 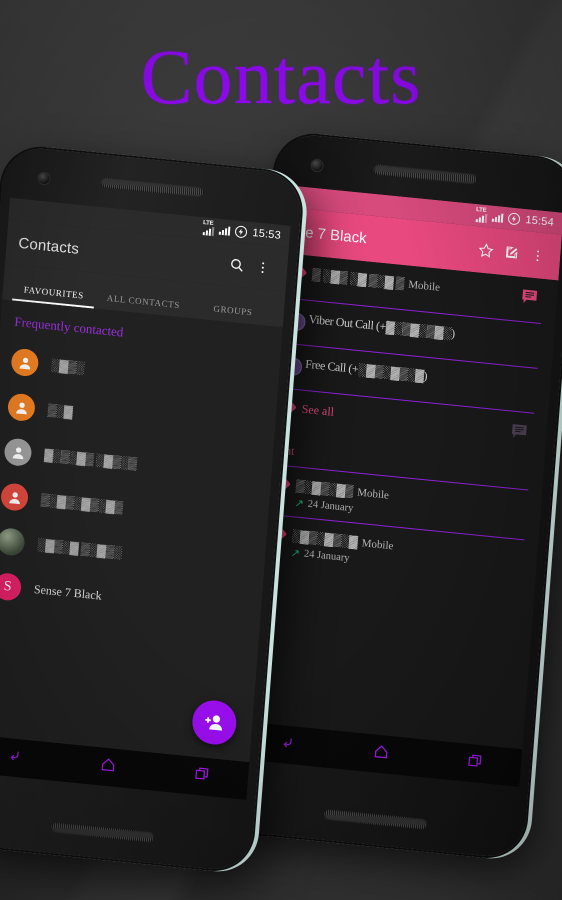 What do you see at coordinates (324, 488) in the screenshot?
I see `recent-caller-name: ▒░▓▒░▓▒` at bounding box center [324, 488].